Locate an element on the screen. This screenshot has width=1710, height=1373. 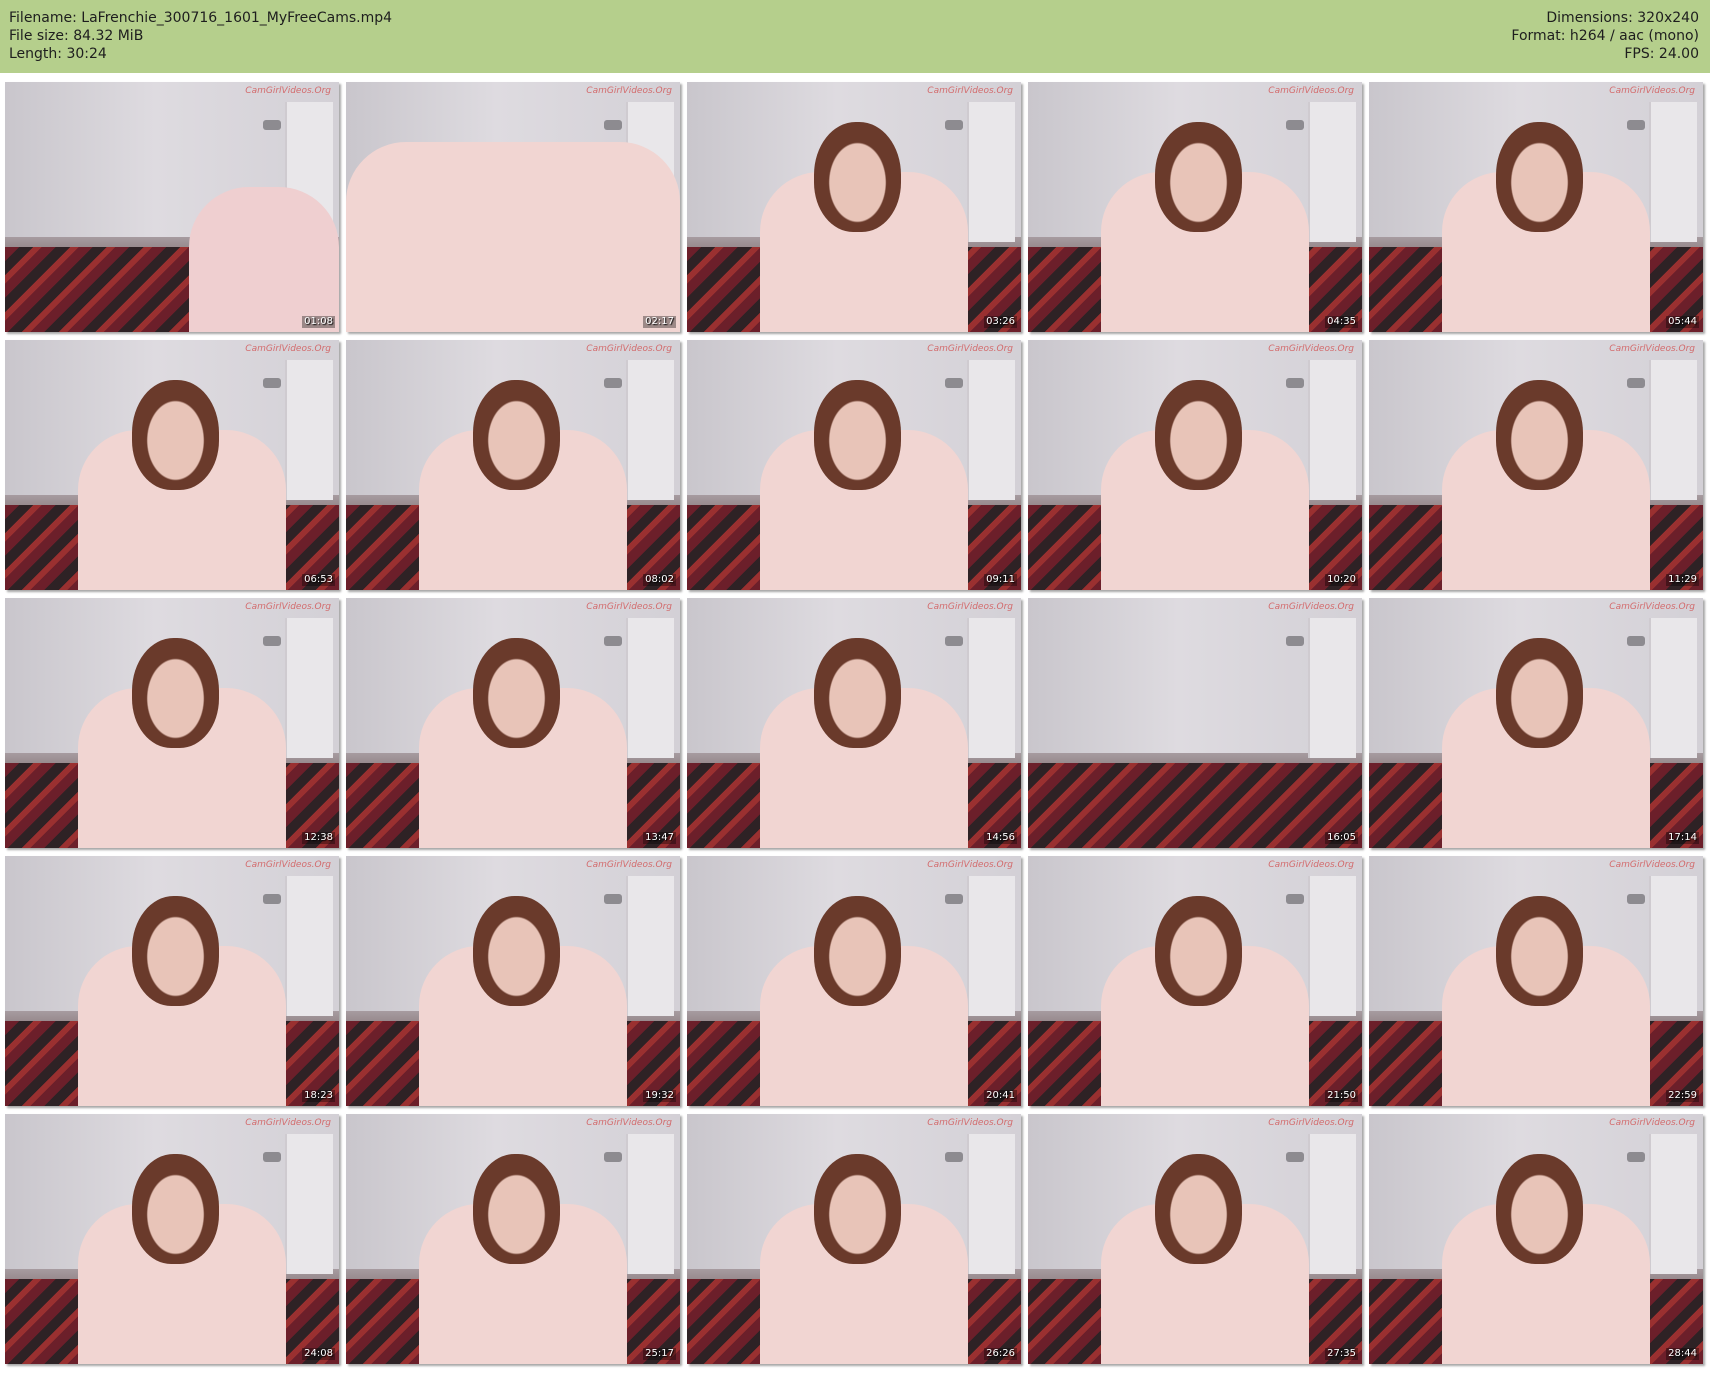
timestamp-label: 09:11 is located at coordinates (1000, 580).